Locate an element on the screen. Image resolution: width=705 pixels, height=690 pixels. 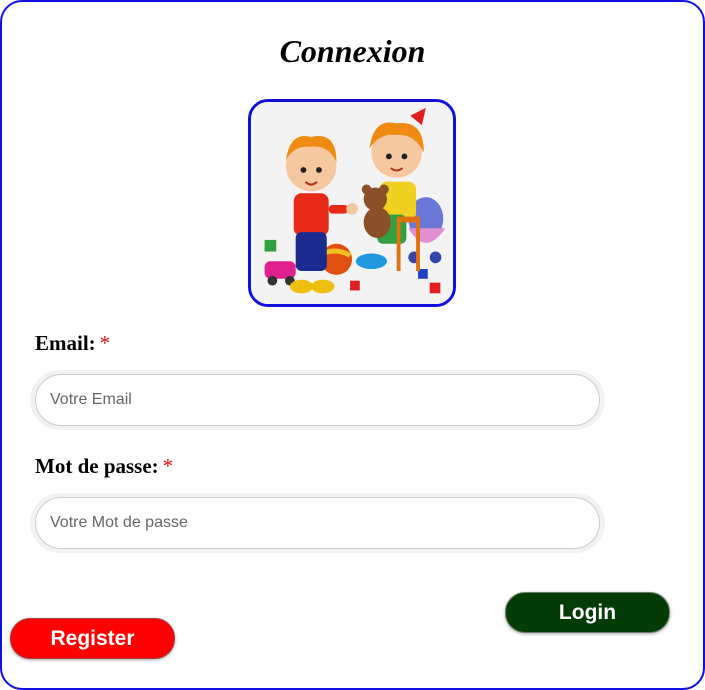
email-field-wrapper is located at coordinates (317, 400).